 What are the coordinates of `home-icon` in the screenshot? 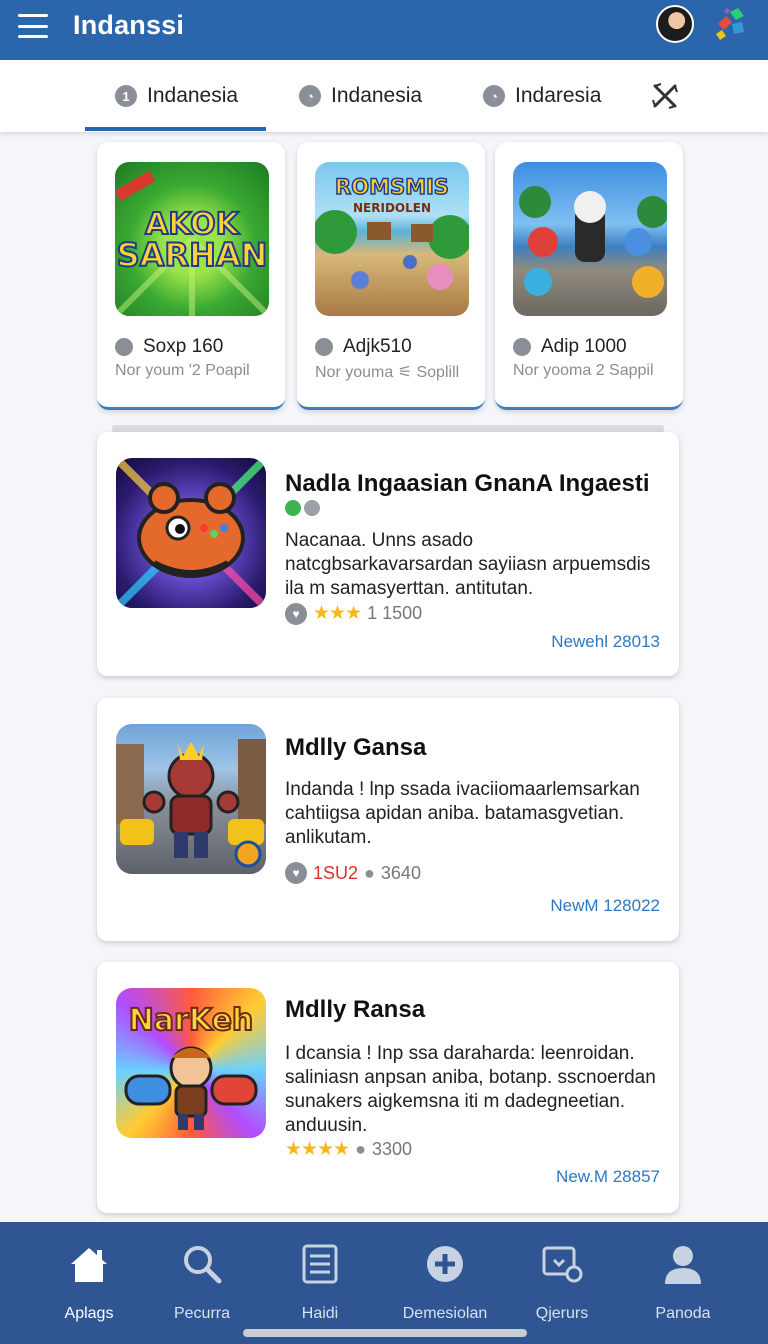 It's located at (89, 1265).